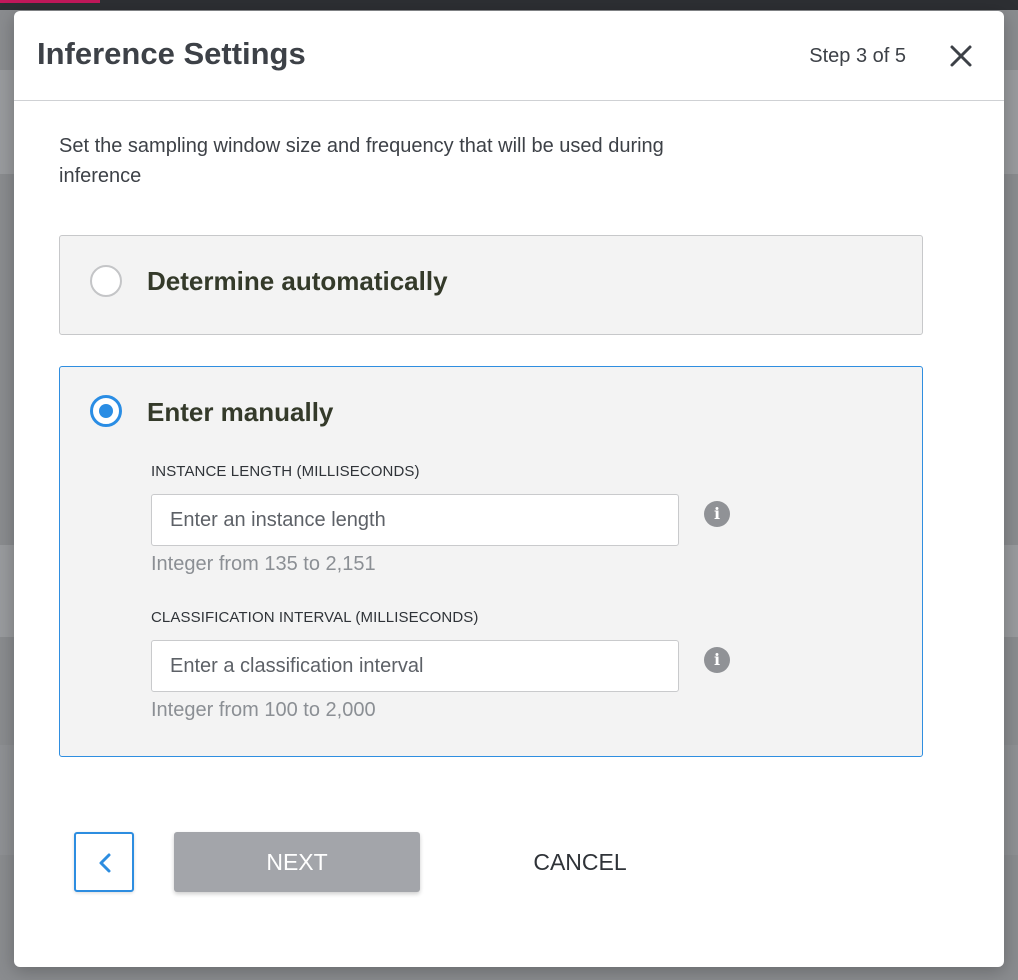  I want to click on instance-length-hint: Integer from 135 to 2,151, so click(263, 564).